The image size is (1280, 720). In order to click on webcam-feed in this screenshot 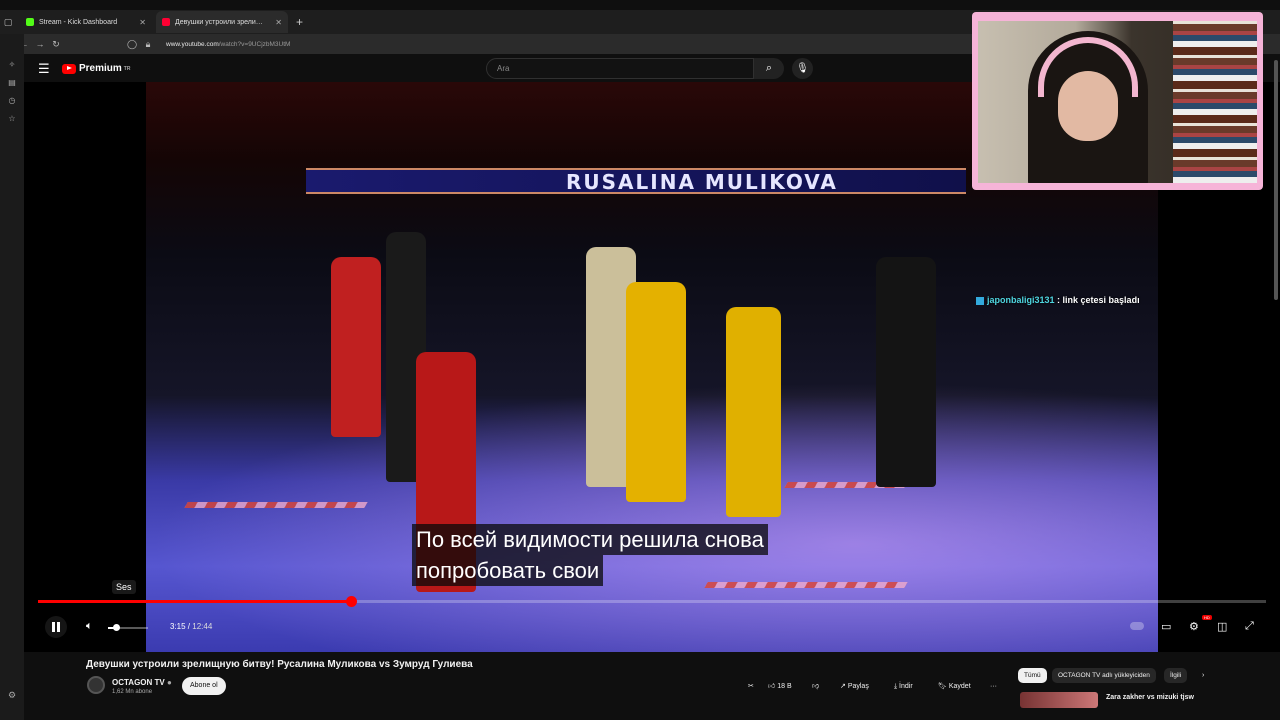, I will do `click(1117, 102)`.